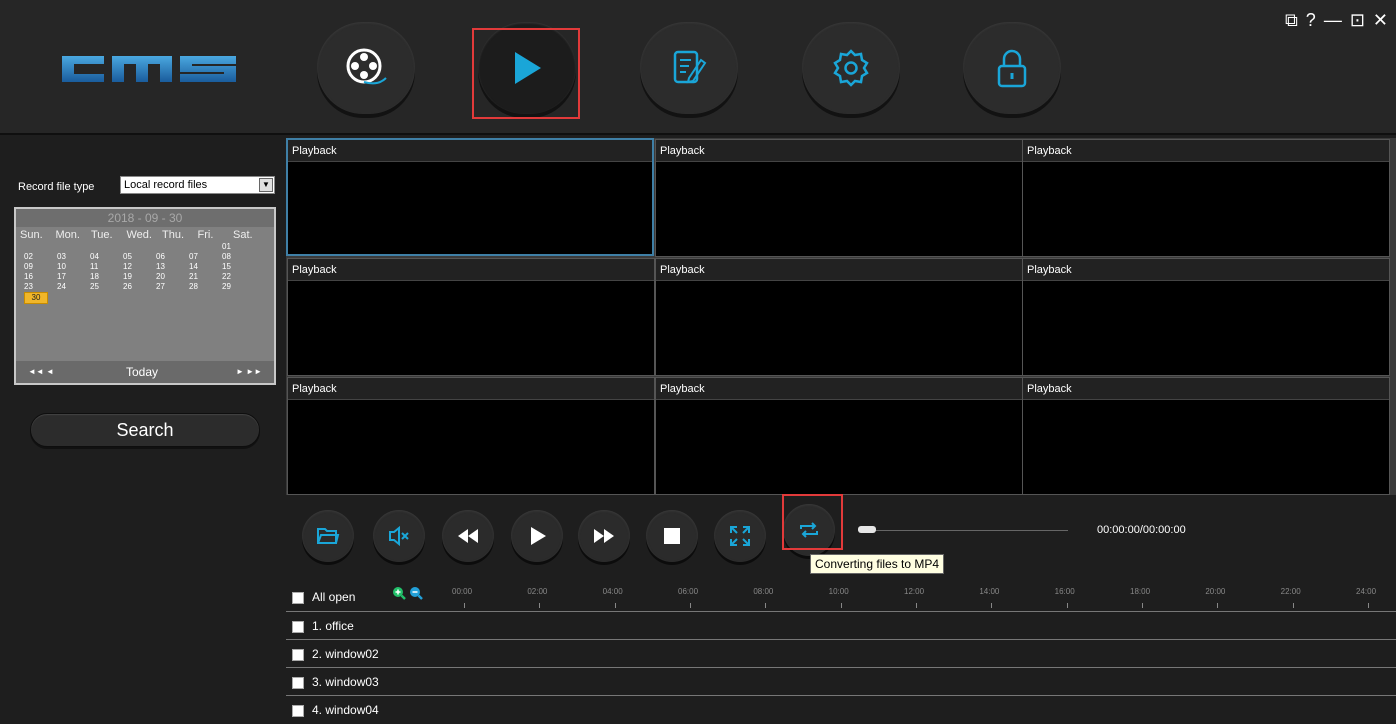  What do you see at coordinates (172, 277) in the screenshot?
I see `calendar-day: 20` at bounding box center [172, 277].